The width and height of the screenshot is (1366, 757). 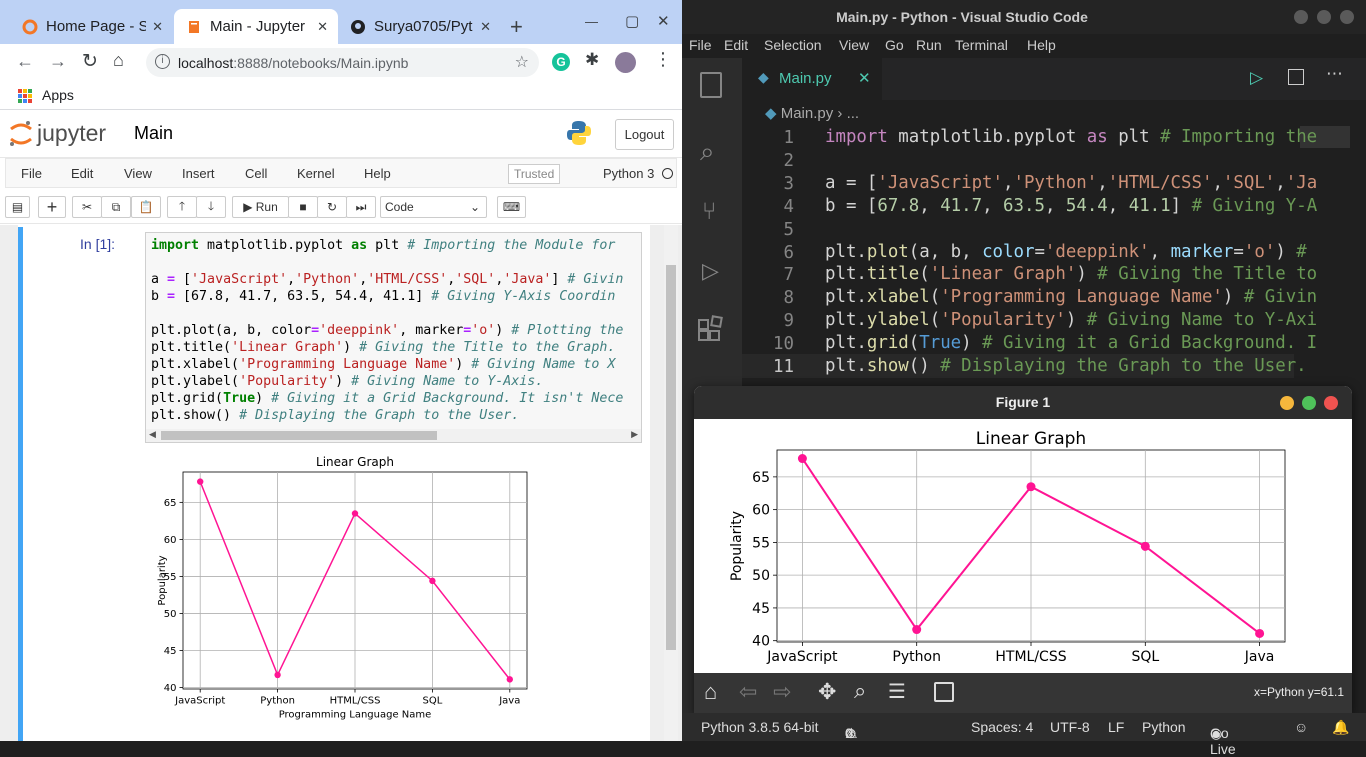 I want to click on browser-tab-github: Surya0705/Pyt ✕, so click(x=419, y=26).